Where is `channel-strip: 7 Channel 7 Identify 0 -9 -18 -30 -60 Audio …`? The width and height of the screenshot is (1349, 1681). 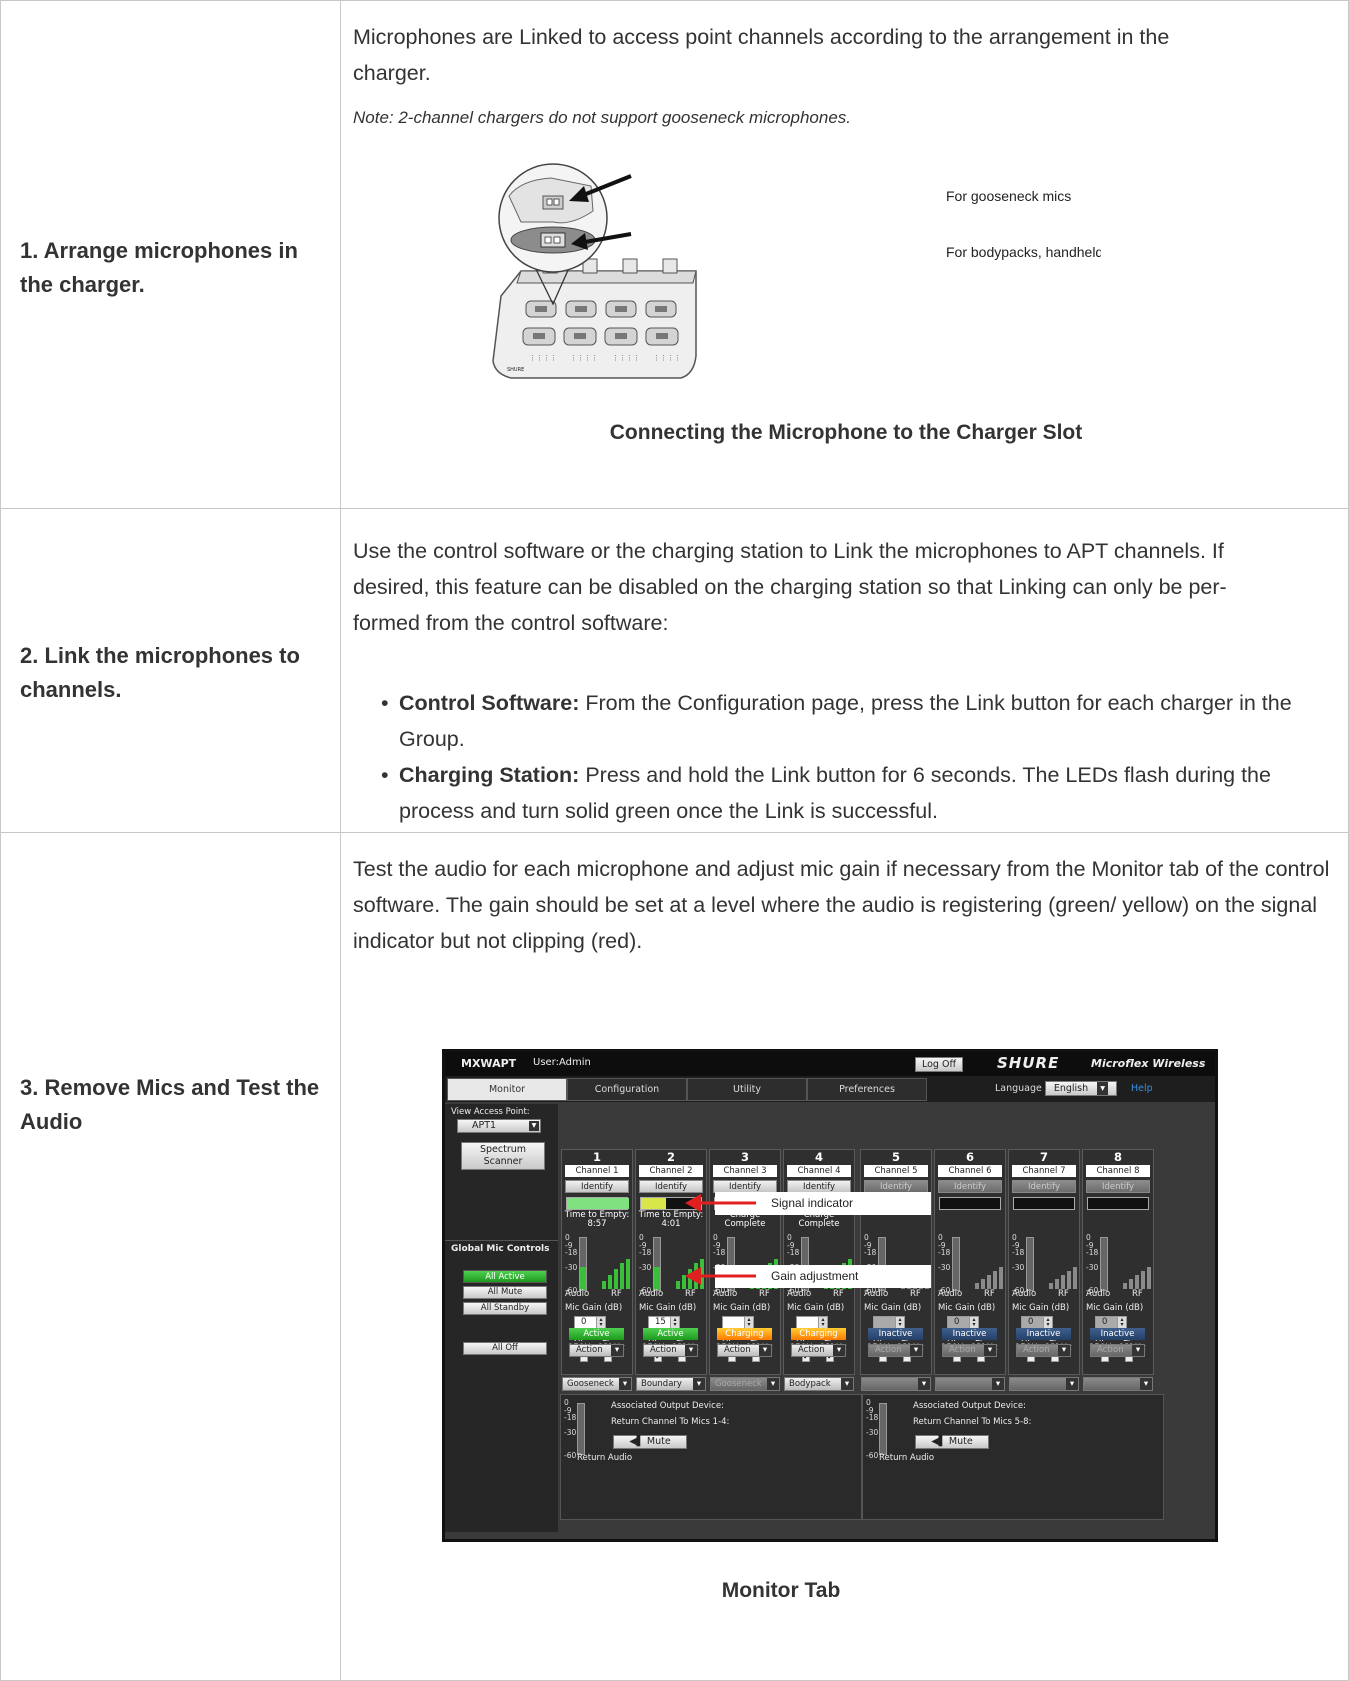 channel-strip: 7 Channel 7 Identify 0 -9 -18 -30 -60 Audio … is located at coordinates (1044, 1262).